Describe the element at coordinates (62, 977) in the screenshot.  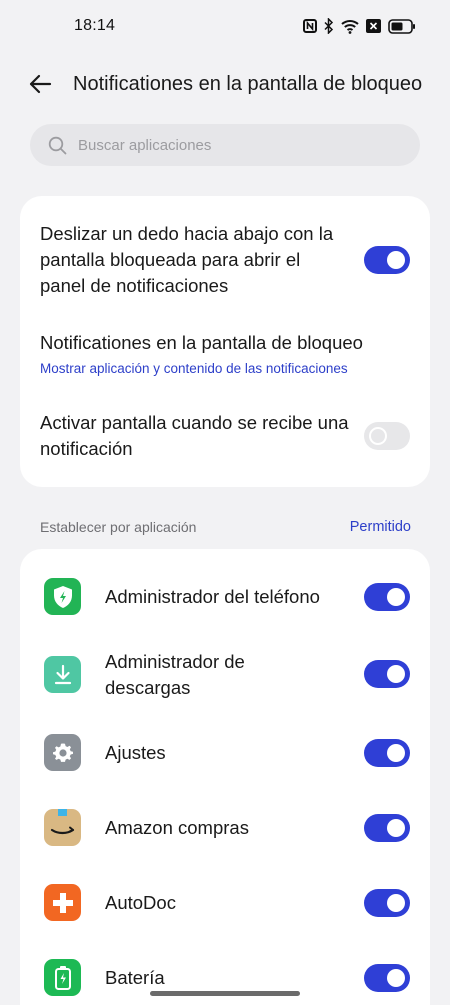
I see `battery-icon` at that location.